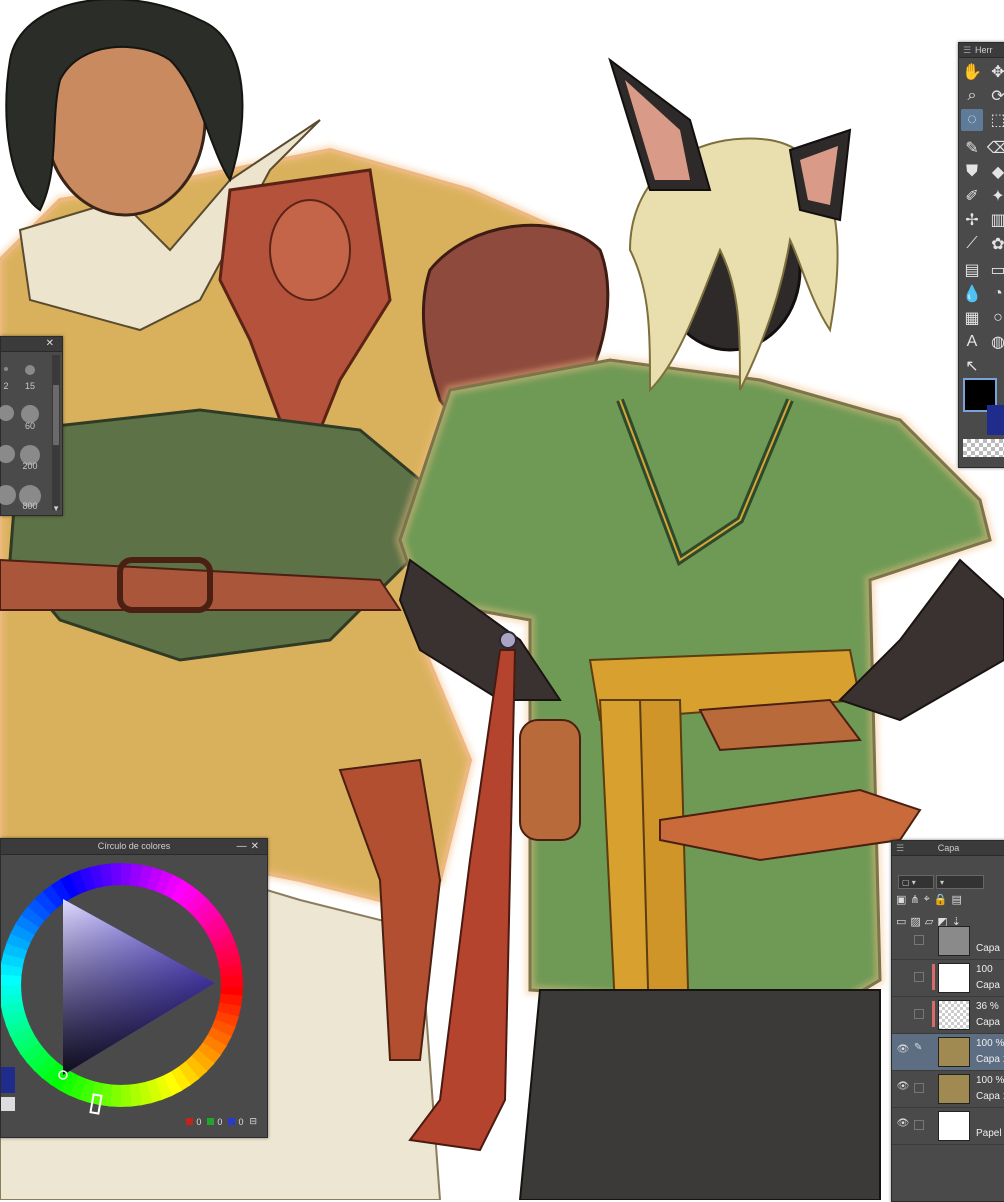  I want to click on clip-icon: ⋔, so click(914, 899).